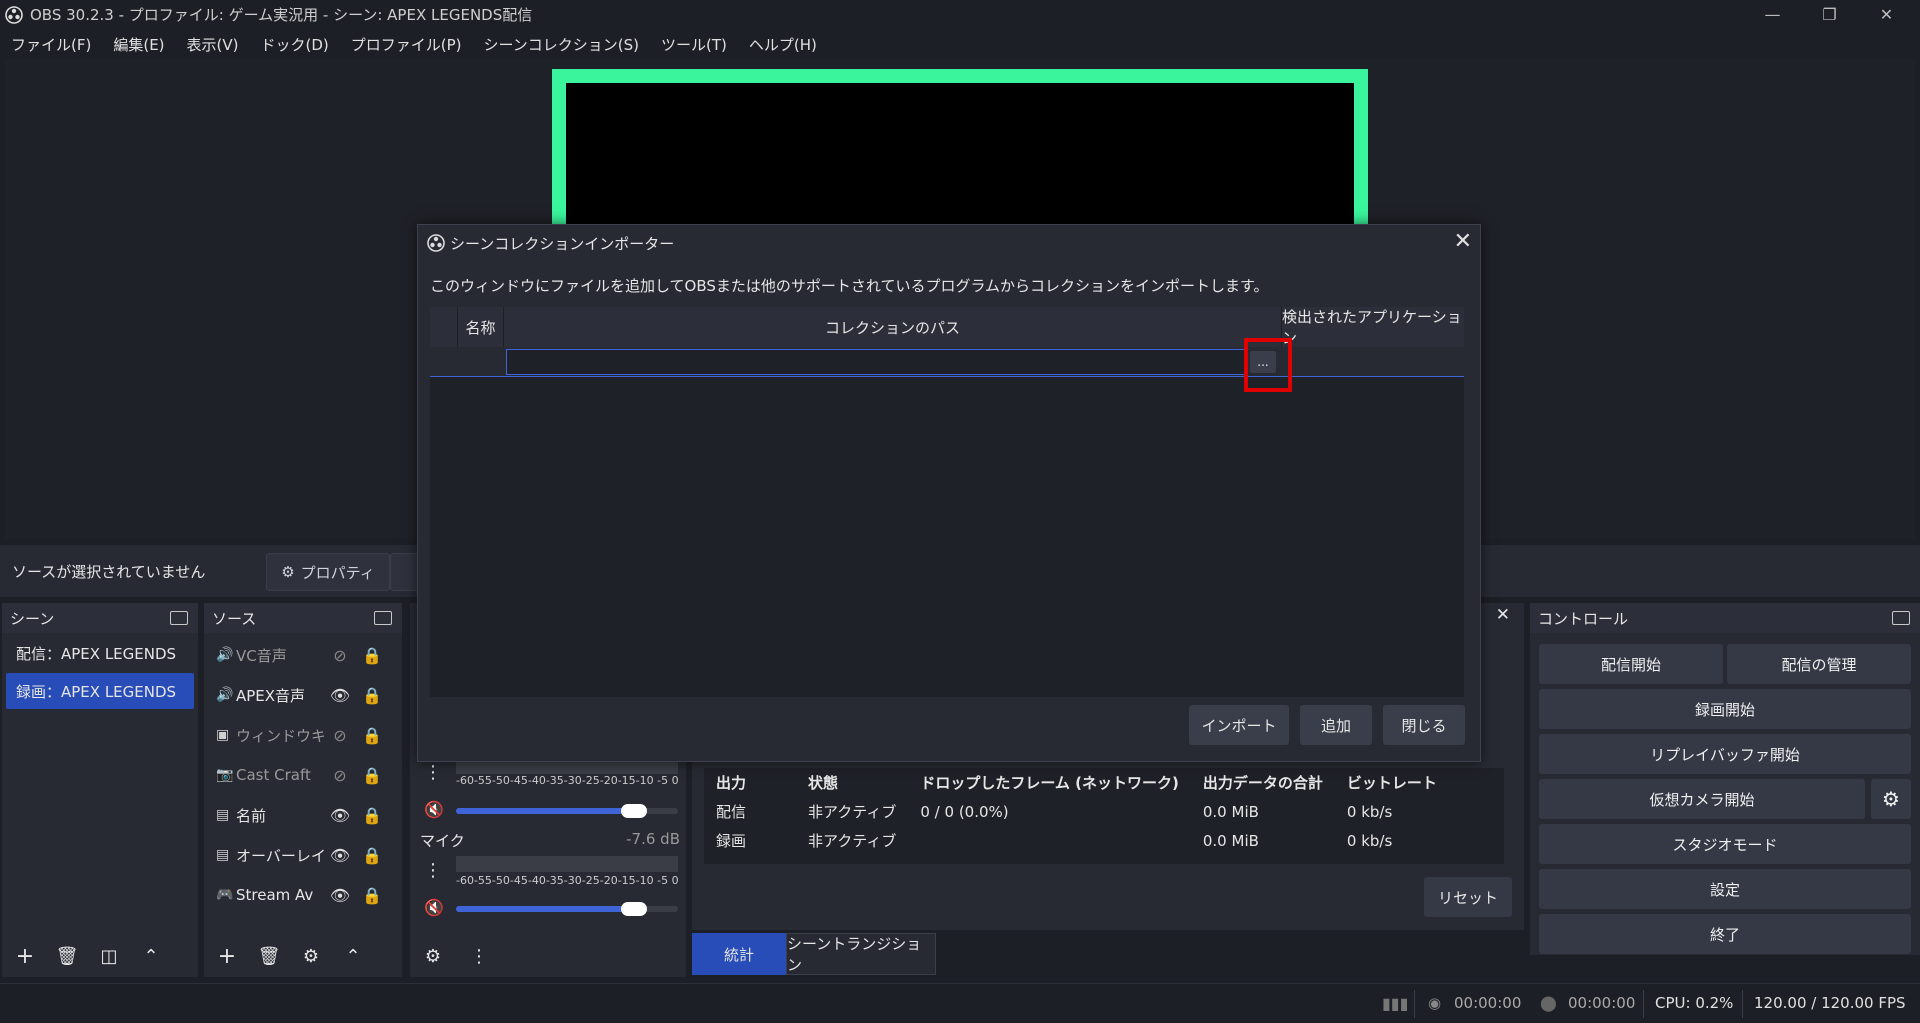 The width and height of the screenshot is (1920, 1023). I want to click on properties-button: ⚙ プロパティ, so click(328, 572).